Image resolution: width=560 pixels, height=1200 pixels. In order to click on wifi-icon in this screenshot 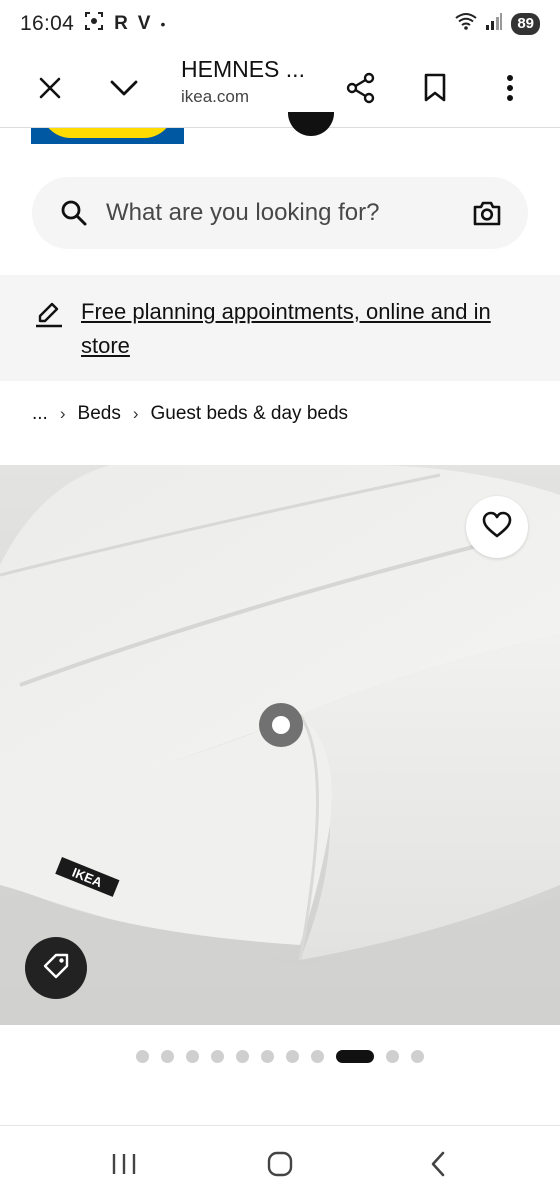, I will do `click(466, 24)`.